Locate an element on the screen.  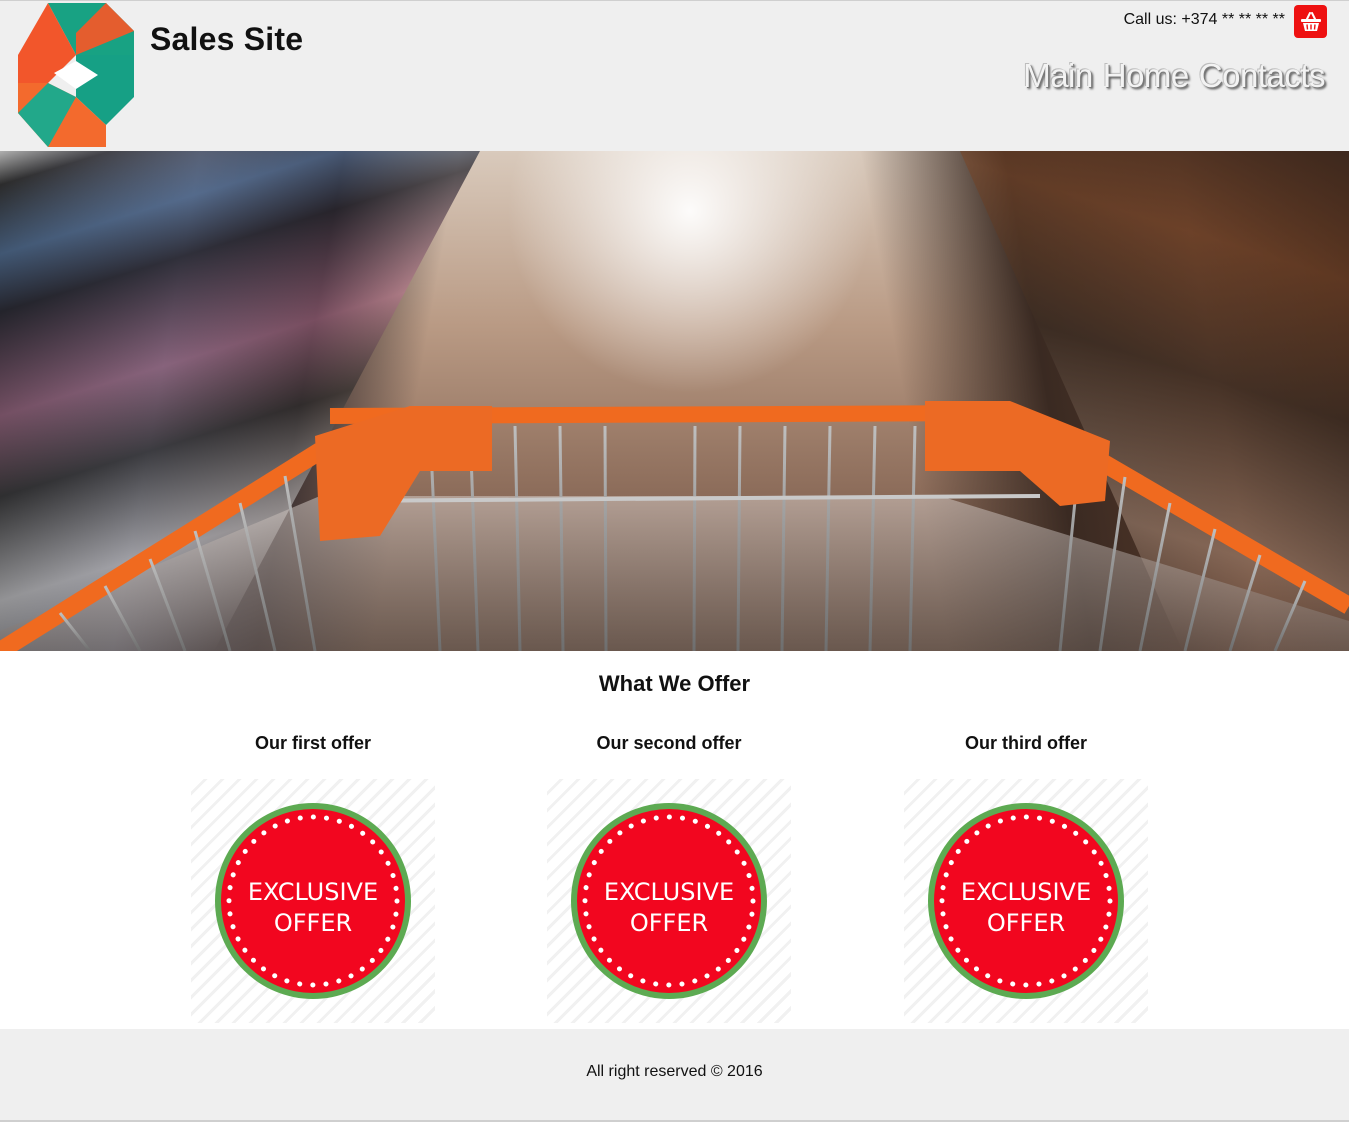
offer-title: Our third offer is located at coordinates (1026, 743).